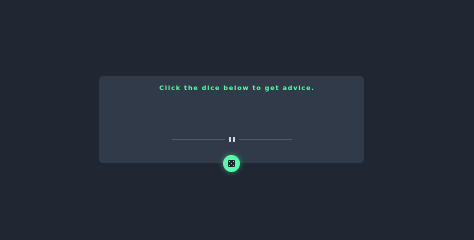  I want to click on pause-icon, so click(232, 139).